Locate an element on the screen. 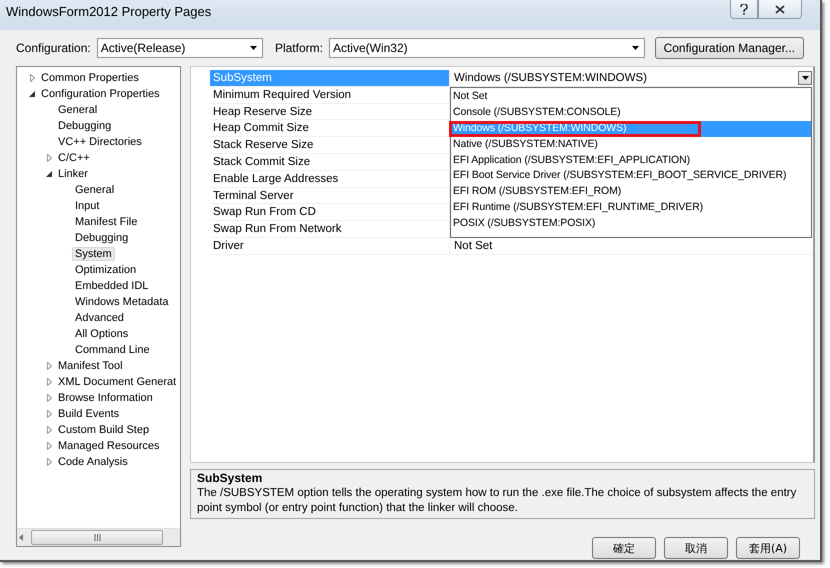 The image size is (830, 568). configuration-label: Configuration: is located at coordinates (53, 48).